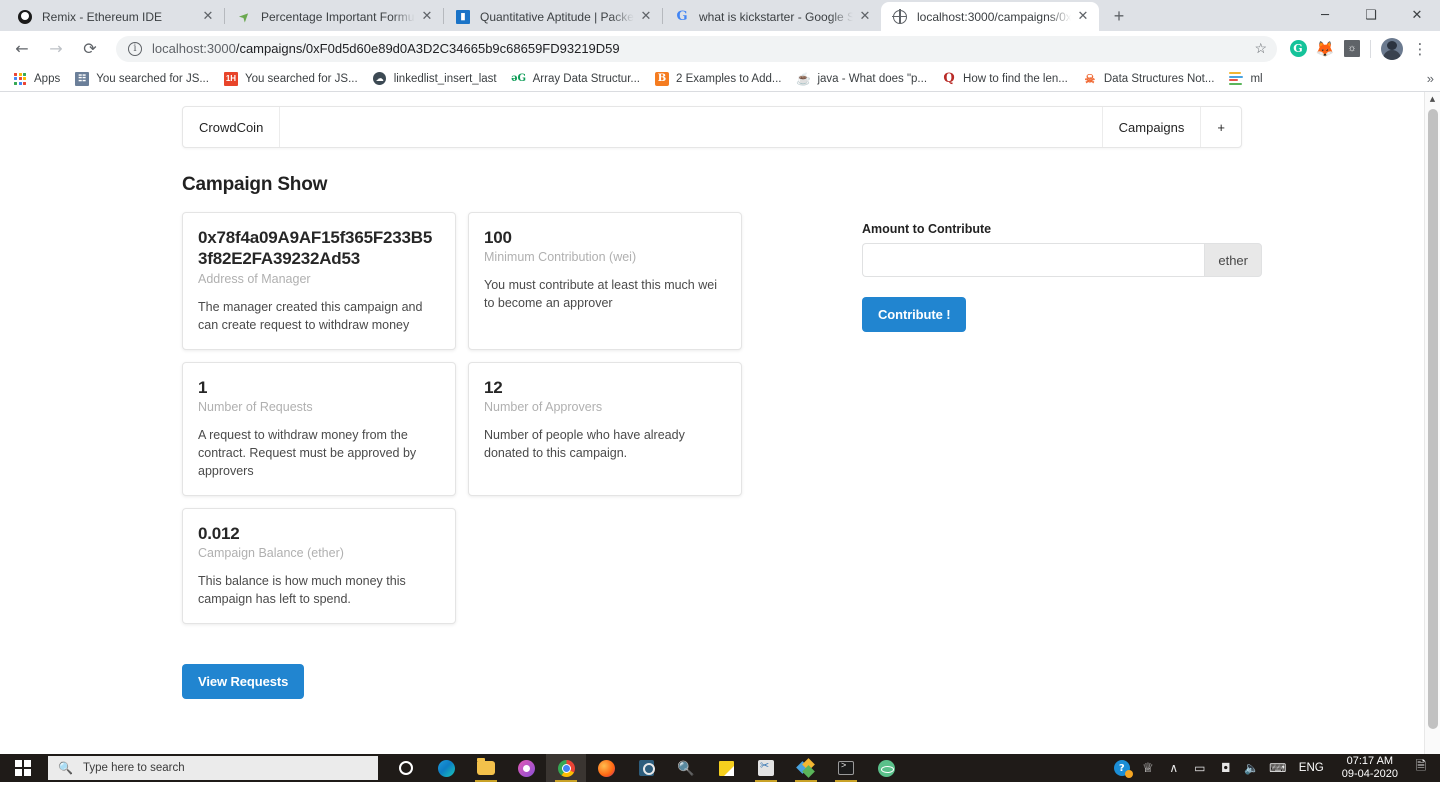  Describe the element at coordinates (1417, 15) in the screenshot. I see `close-window-button: ✕` at that location.